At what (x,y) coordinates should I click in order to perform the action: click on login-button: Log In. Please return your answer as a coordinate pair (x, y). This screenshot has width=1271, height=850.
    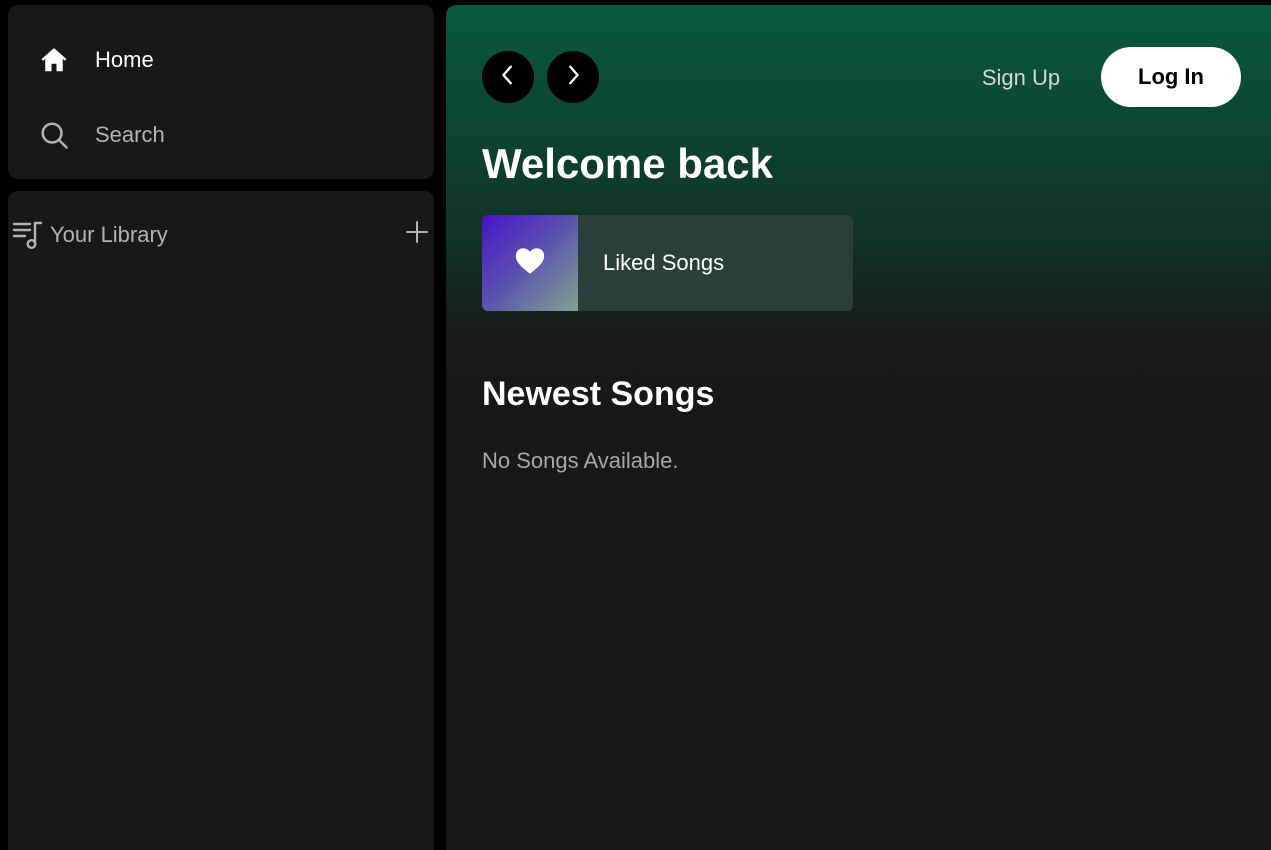
    Looking at the image, I should click on (1171, 77).